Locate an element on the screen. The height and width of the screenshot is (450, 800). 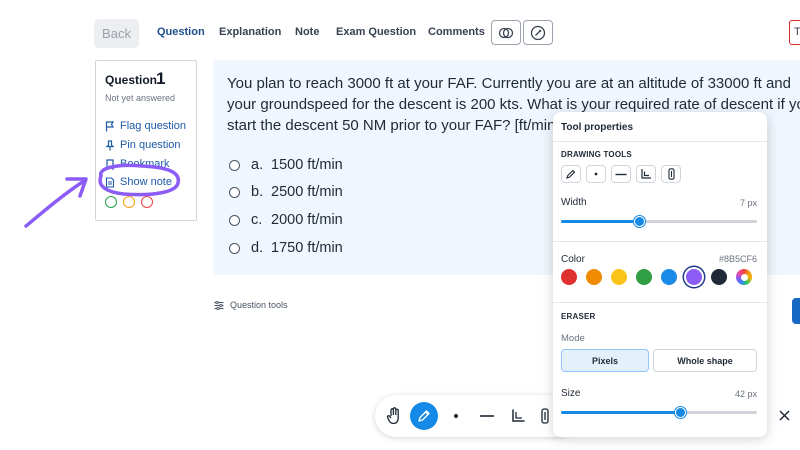
sliders-icon is located at coordinates (219, 305).